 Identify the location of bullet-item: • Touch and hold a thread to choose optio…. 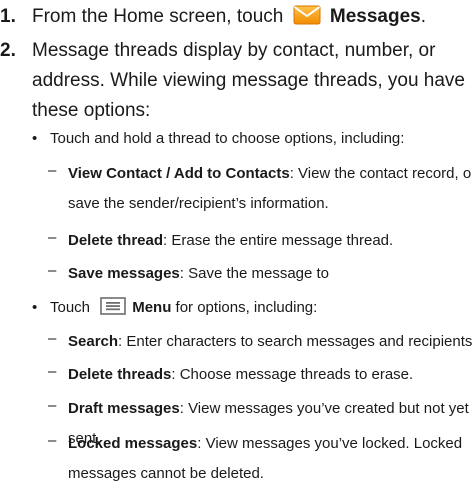
(218, 139).